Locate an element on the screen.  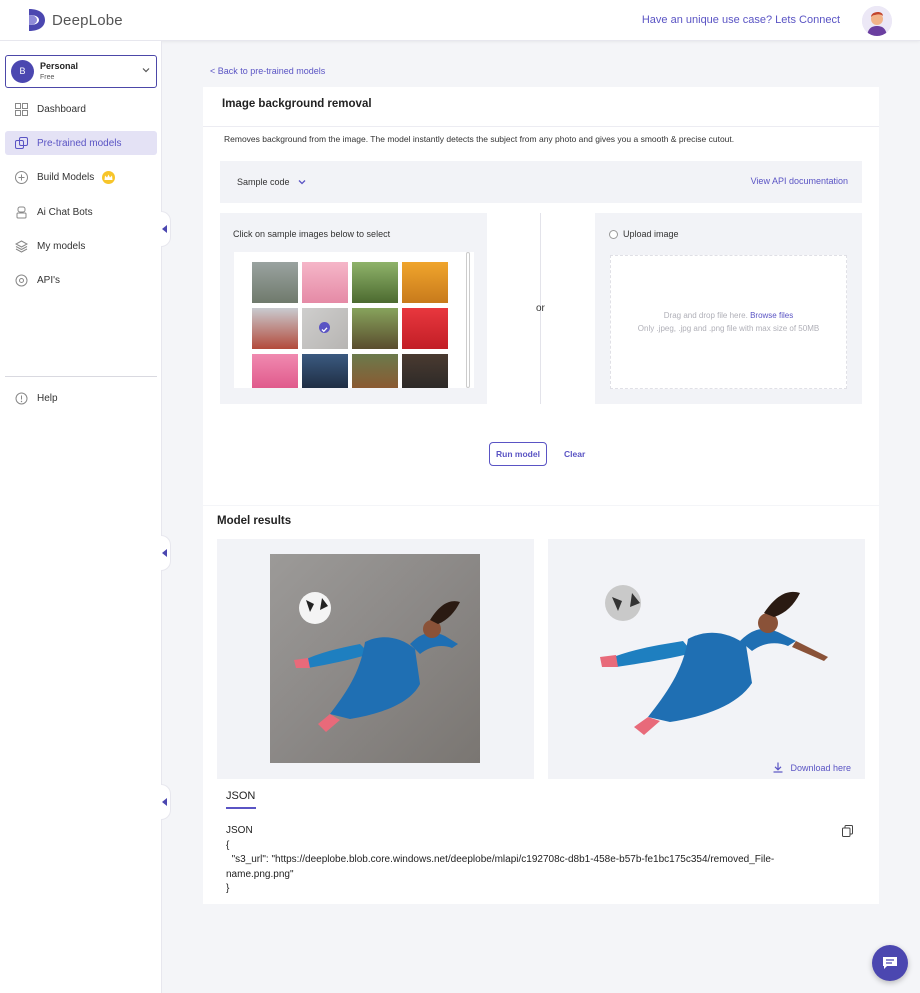
thumbnail-scrollbar is located at coordinates (468, 320).